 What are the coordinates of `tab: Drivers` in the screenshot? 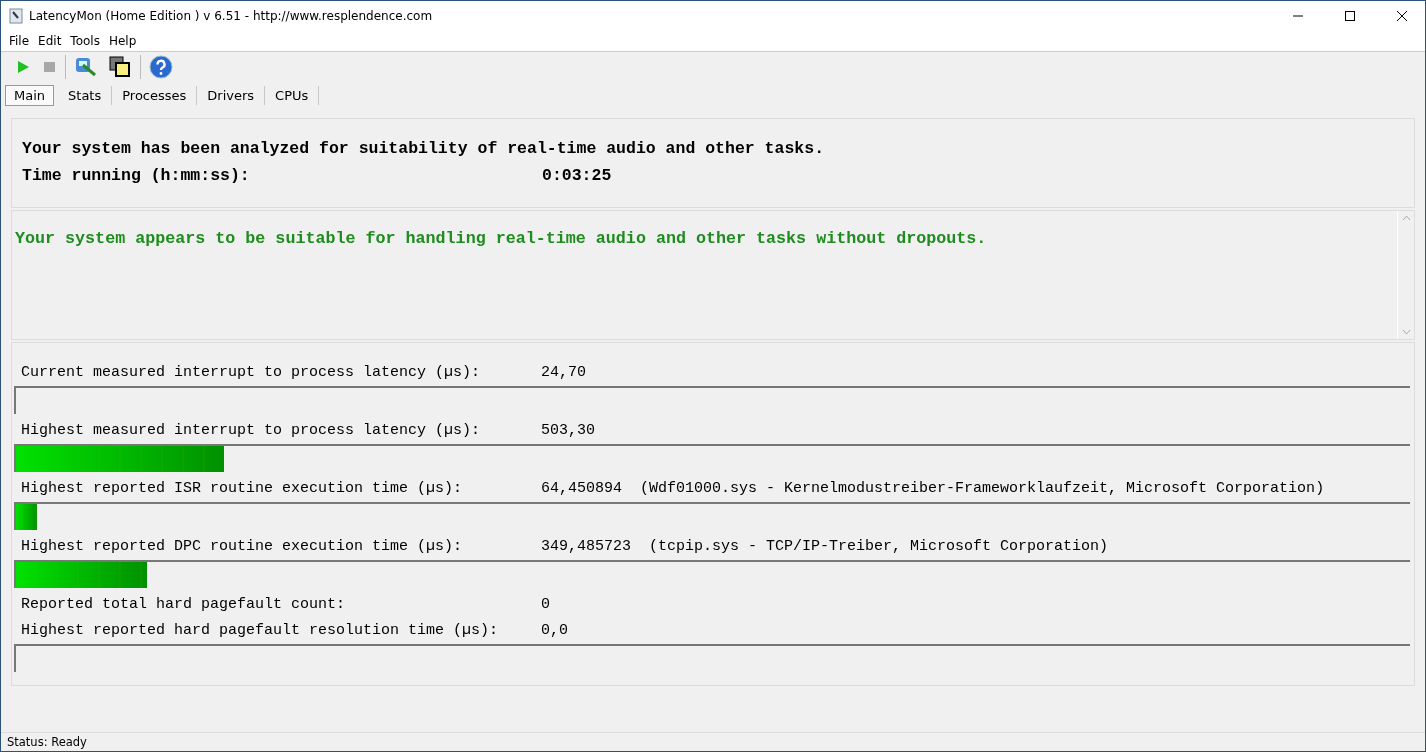 It's located at (231, 95).